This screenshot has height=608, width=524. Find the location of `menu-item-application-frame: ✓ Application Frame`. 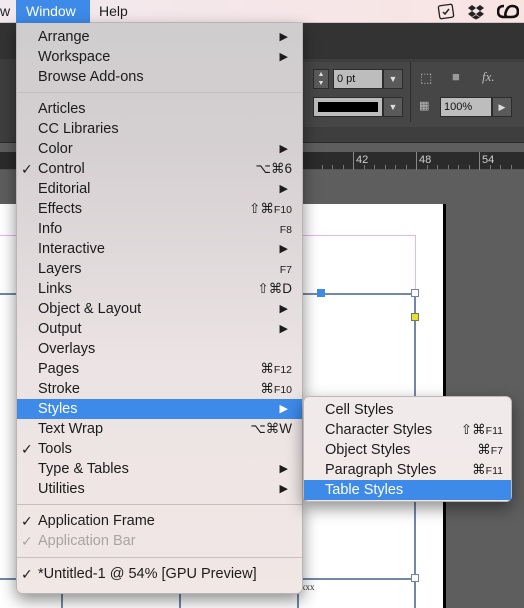

menu-item-application-frame: ✓ Application Frame is located at coordinates (159, 521).